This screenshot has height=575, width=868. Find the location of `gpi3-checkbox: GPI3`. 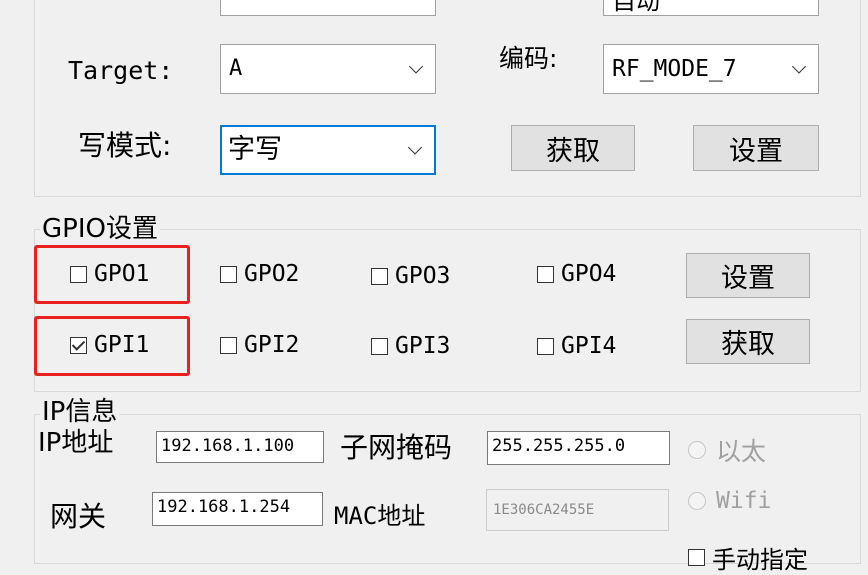

gpi3-checkbox: GPI3 is located at coordinates (410, 346).